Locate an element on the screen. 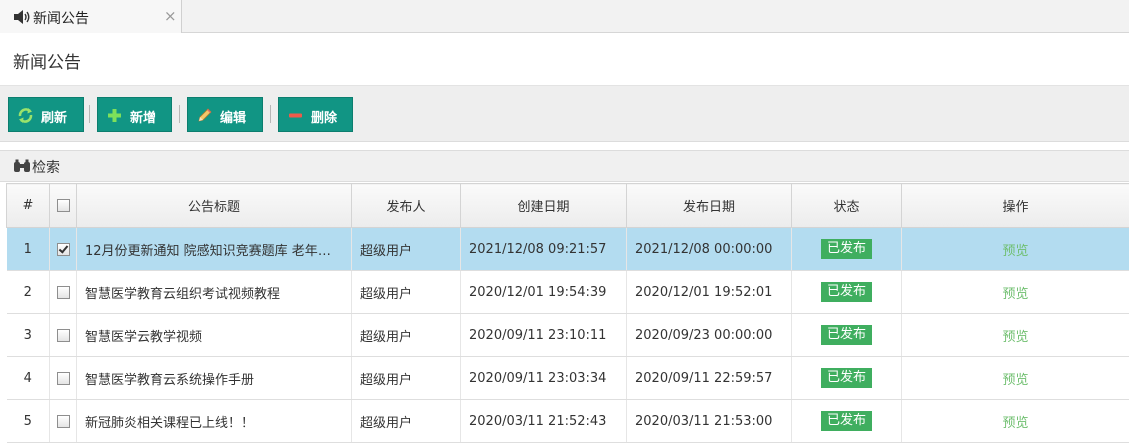 The image size is (1129, 448). table-header-row: # 公告标题 发布人 创建日期 发布日期 状态 操作 is located at coordinates (567, 205).